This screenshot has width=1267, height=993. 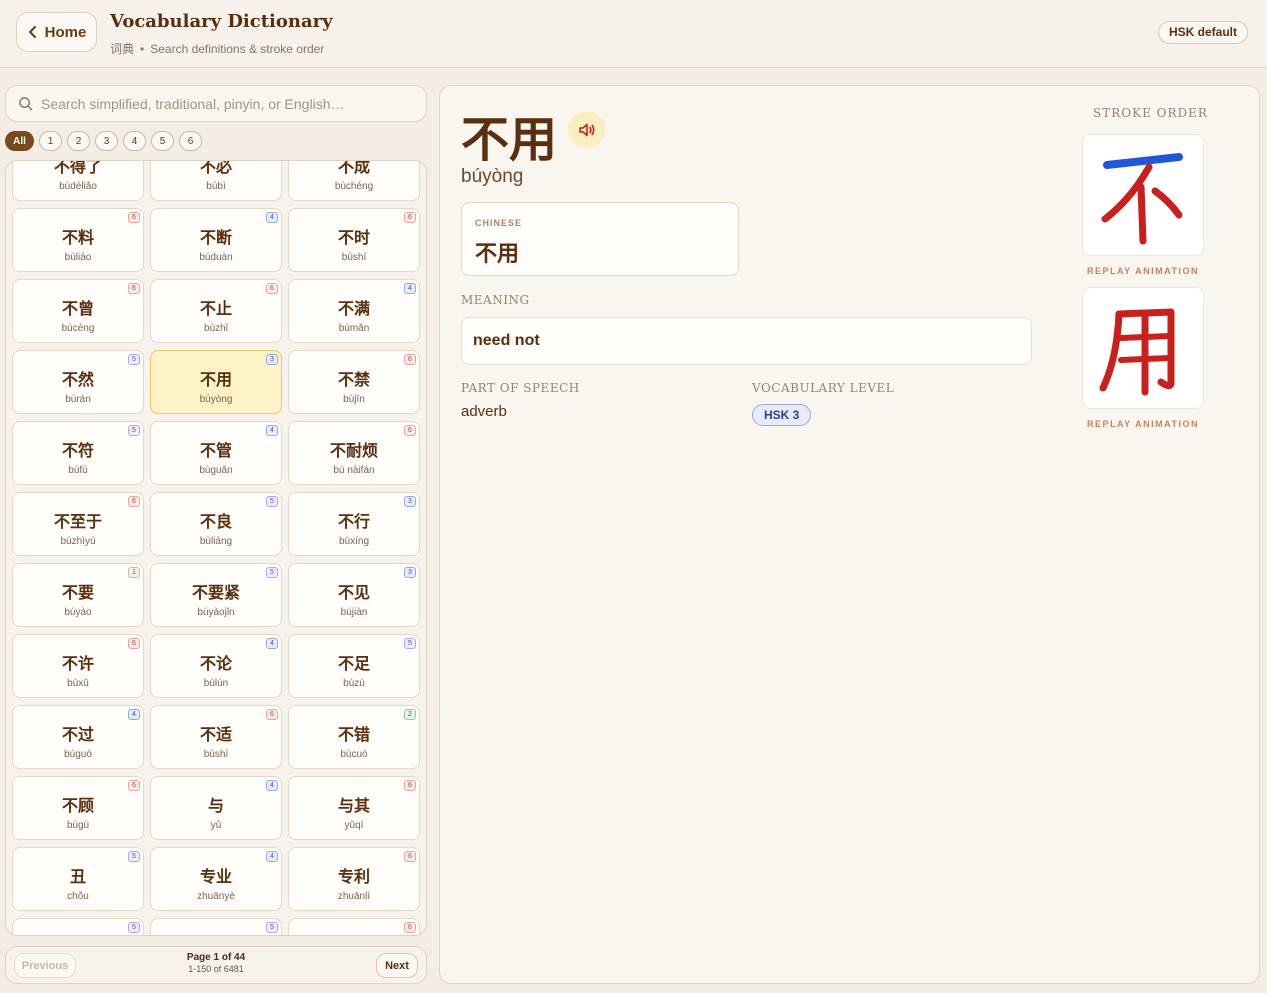 What do you see at coordinates (216, 328) in the screenshot?
I see `word-card-pinyin: bùzhǐ` at bounding box center [216, 328].